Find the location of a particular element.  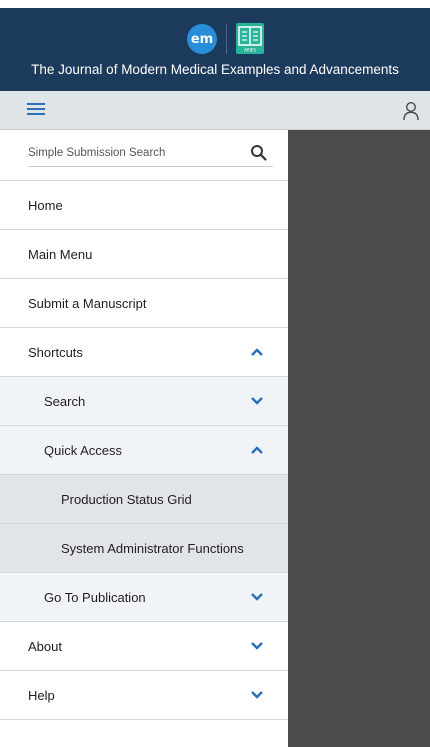

sidebar-item-system-admin: System Administrator Functions is located at coordinates (144, 548).